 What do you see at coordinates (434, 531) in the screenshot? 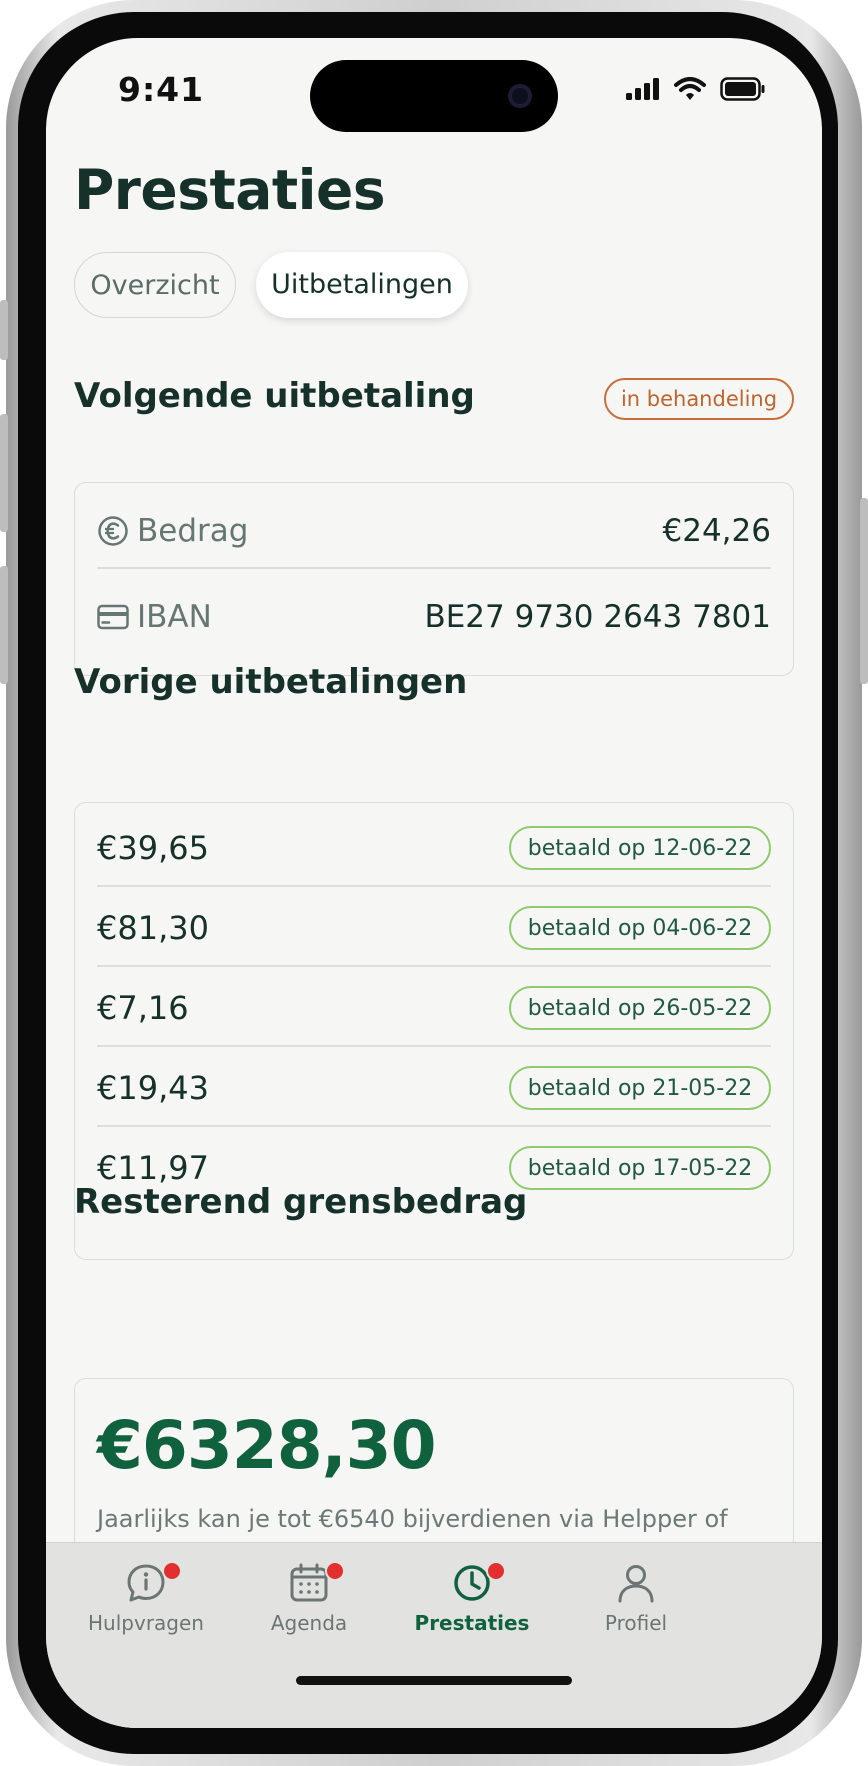
I see `amount-row: Bedrag €24,26` at bounding box center [434, 531].